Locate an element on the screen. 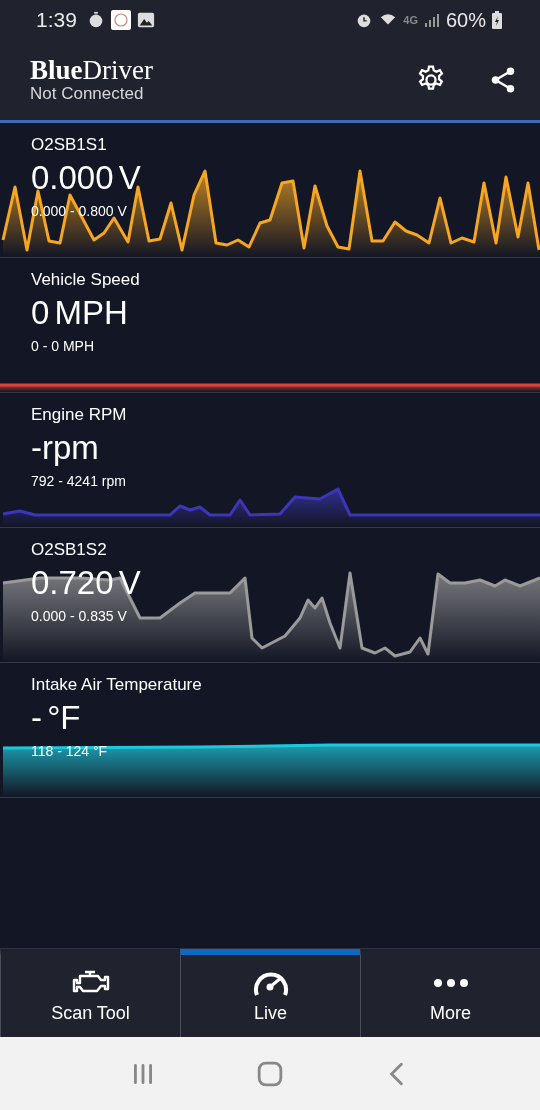 The width and height of the screenshot is (540, 1110). more-icon is located at coordinates (450, 982).